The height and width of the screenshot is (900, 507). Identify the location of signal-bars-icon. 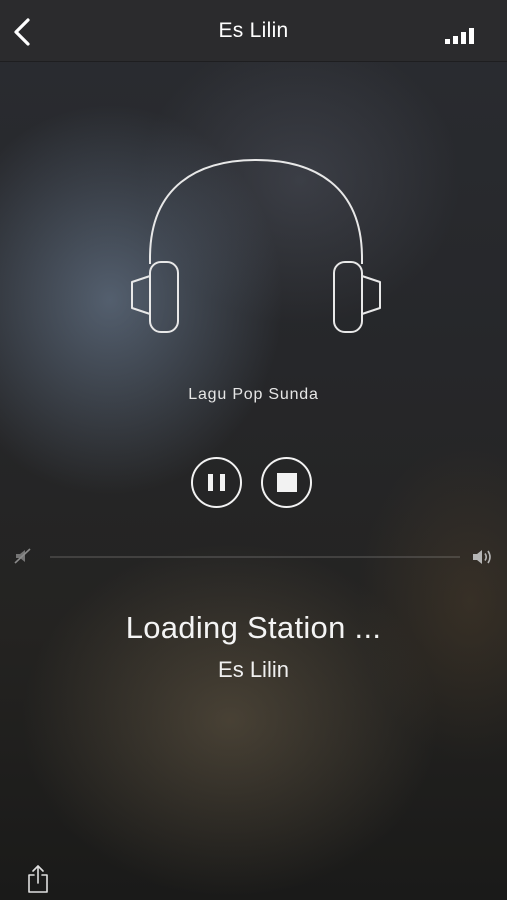
(459, 36).